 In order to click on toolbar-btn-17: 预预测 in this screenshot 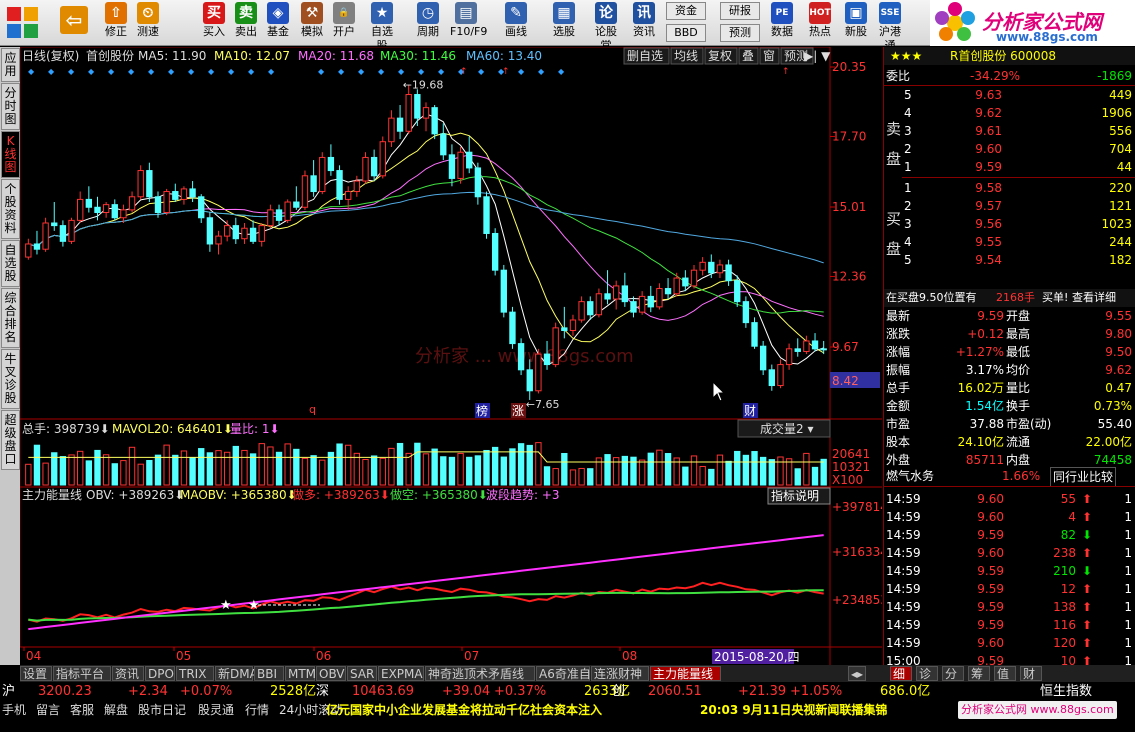, I will do `click(740, 34)`.